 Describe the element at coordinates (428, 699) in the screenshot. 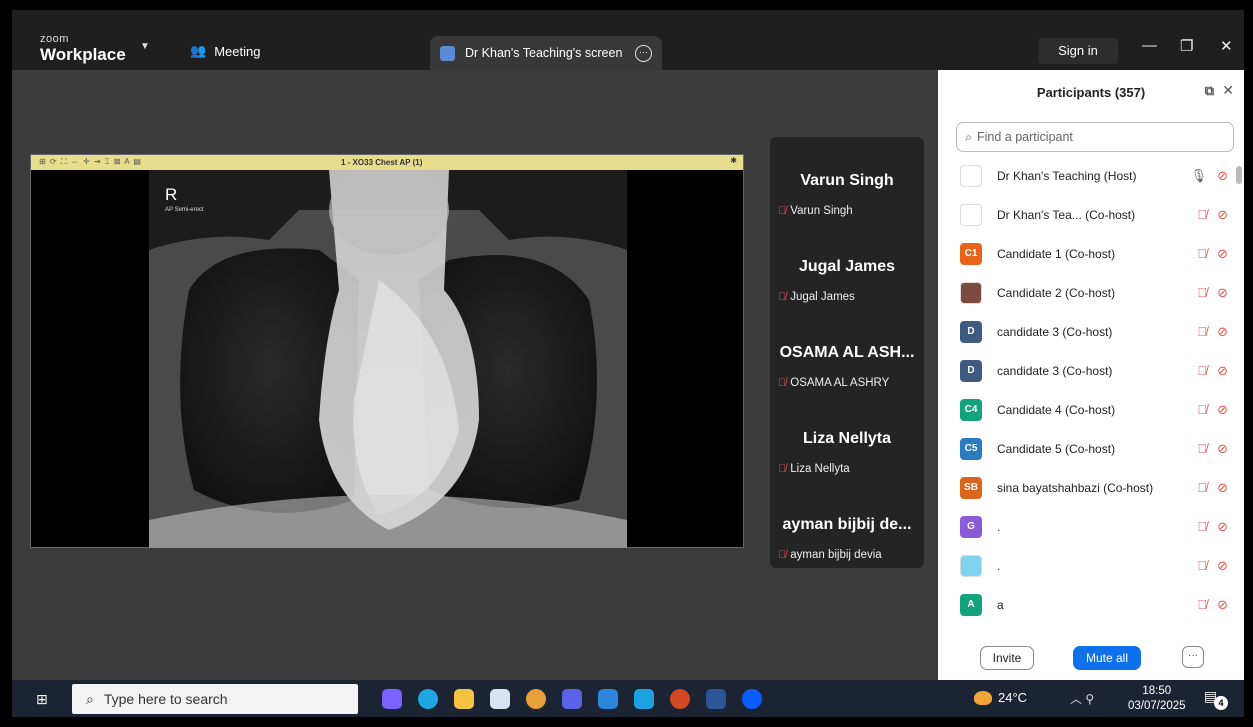

I see `edge-icon` at that location.